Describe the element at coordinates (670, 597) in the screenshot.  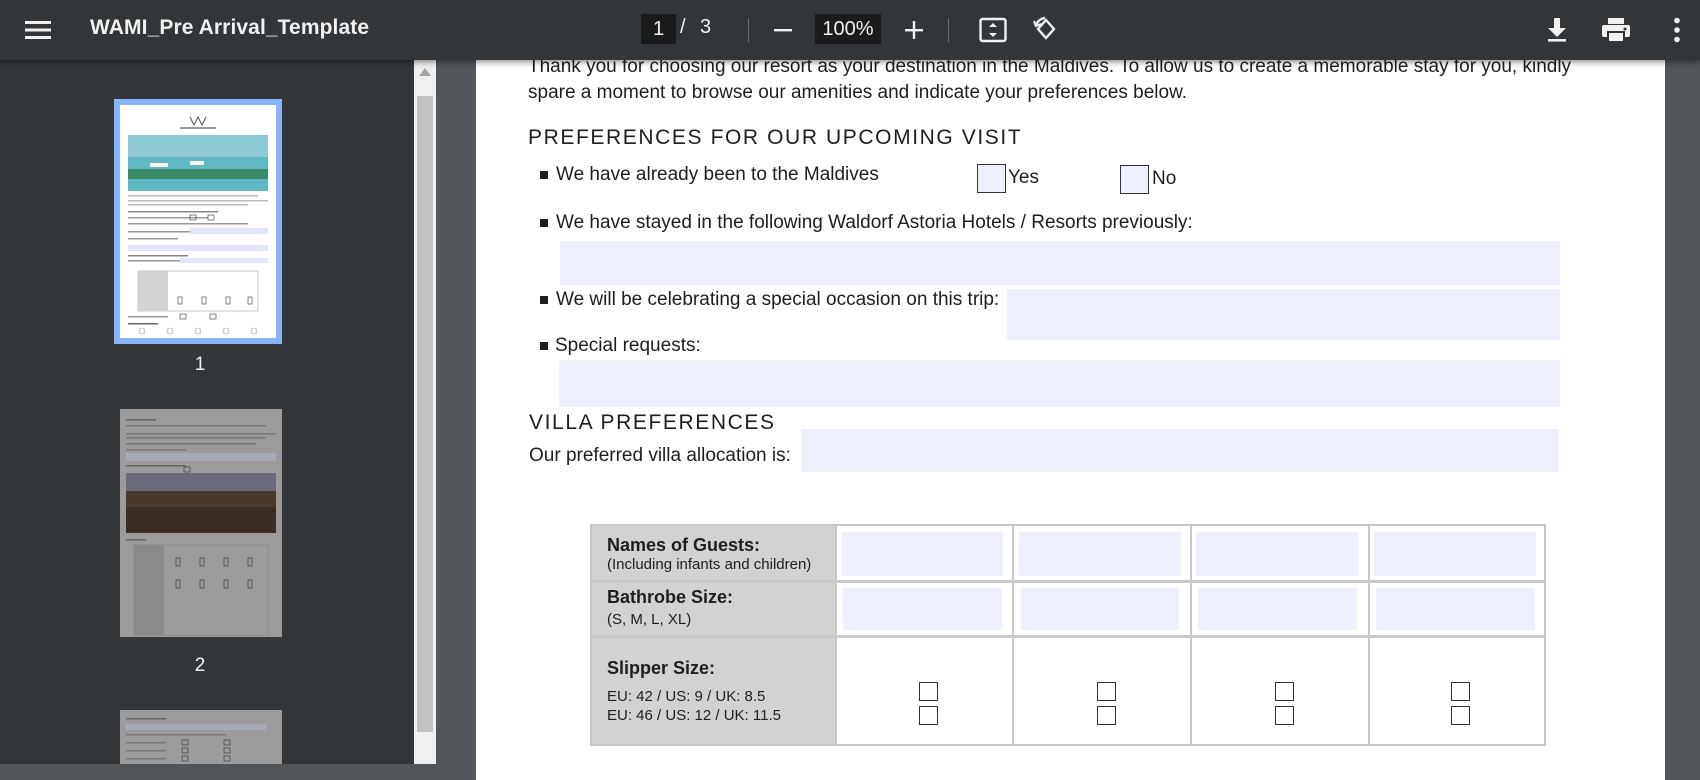
I see `bathrobe-title: Bathrobe Size:` at that location.